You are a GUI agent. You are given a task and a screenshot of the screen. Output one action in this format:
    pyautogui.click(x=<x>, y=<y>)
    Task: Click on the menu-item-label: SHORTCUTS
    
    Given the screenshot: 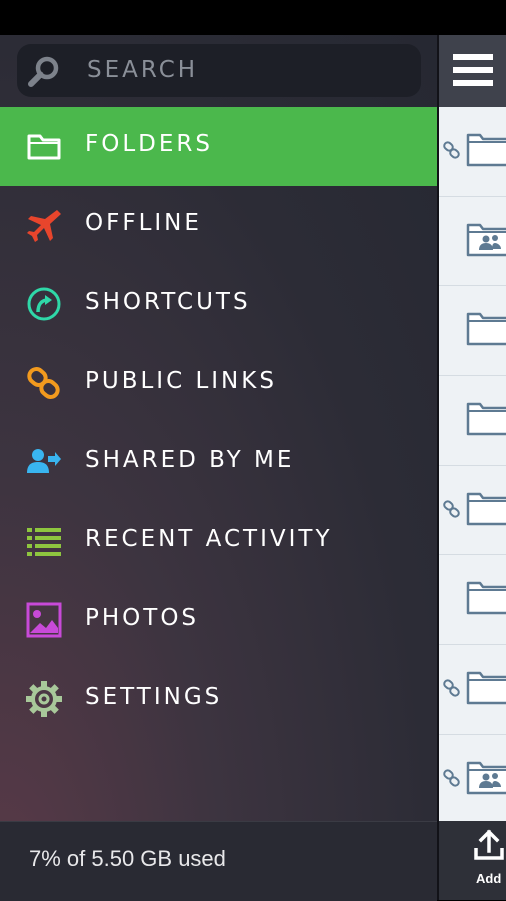 What is the action you would take?
    pyautogui.click(x=168, y=302)
    